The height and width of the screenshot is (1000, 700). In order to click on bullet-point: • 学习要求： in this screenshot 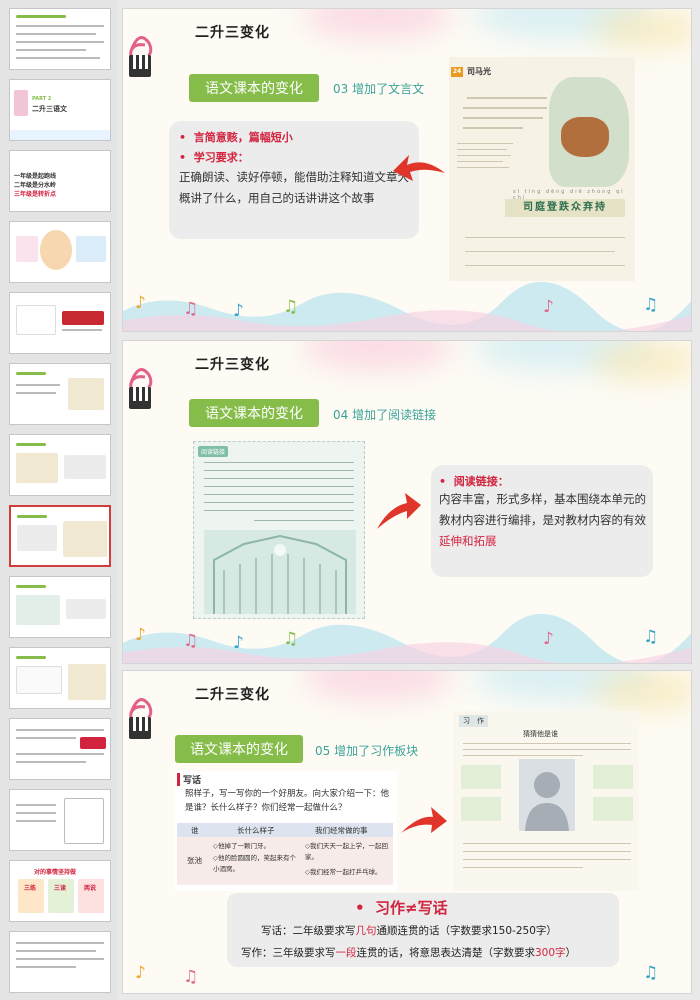, I will do `click(214, 157)`.